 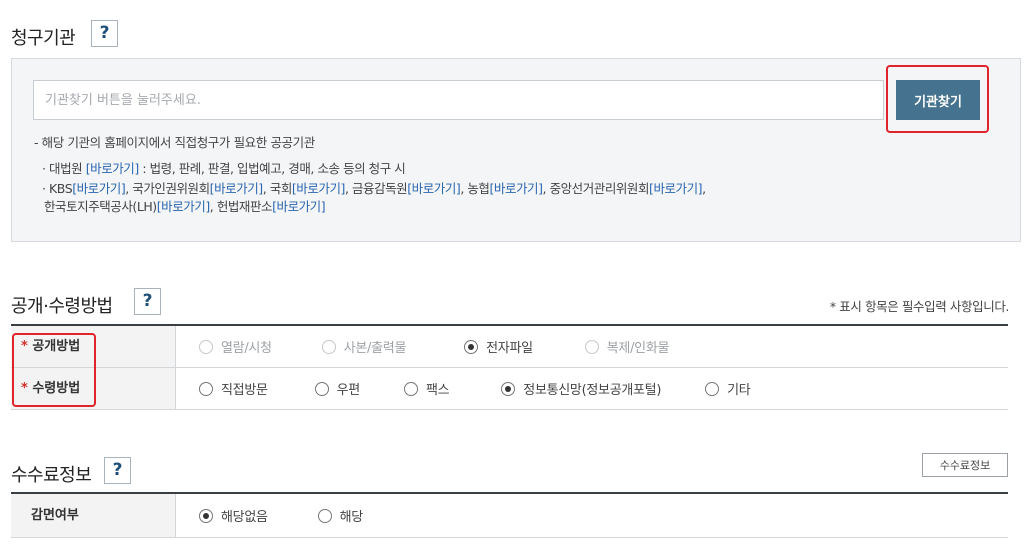 I want to click on disclosure-option-duplicate: 복제/인화물, so click(x=621, y=346).